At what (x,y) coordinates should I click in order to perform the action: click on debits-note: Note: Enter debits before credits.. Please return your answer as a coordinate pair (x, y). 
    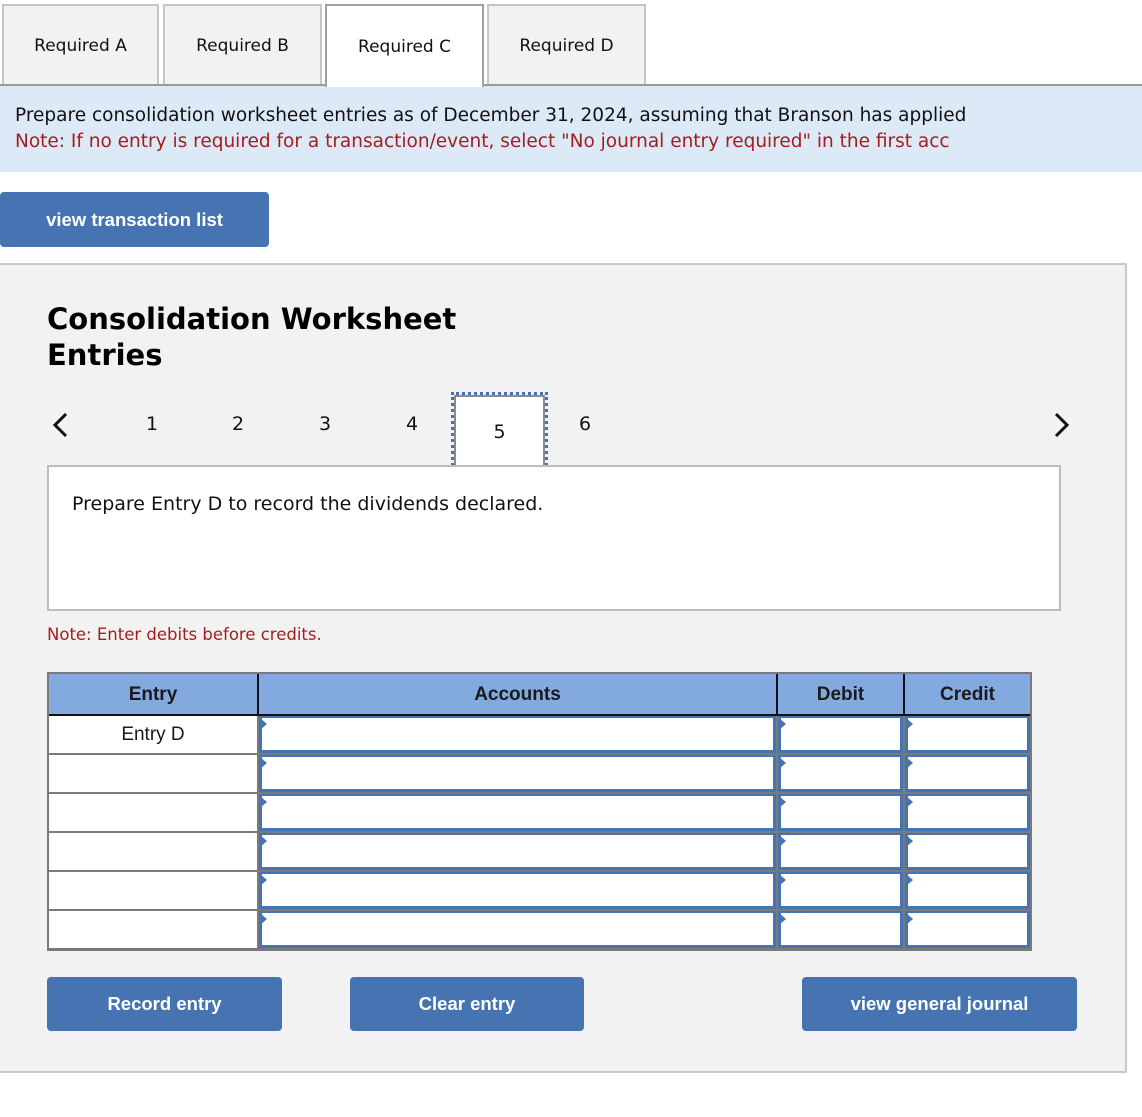
    Looking at the image, I should click on (184, 634).